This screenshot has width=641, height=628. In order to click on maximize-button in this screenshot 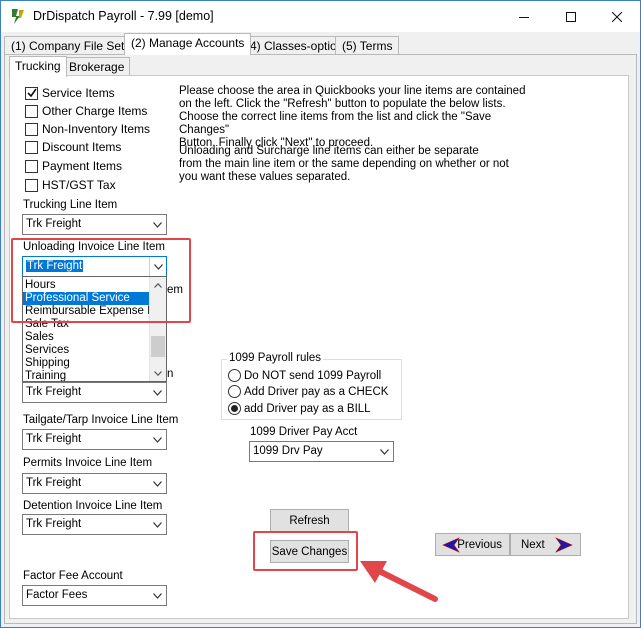, I will do `click(571, 16)`.